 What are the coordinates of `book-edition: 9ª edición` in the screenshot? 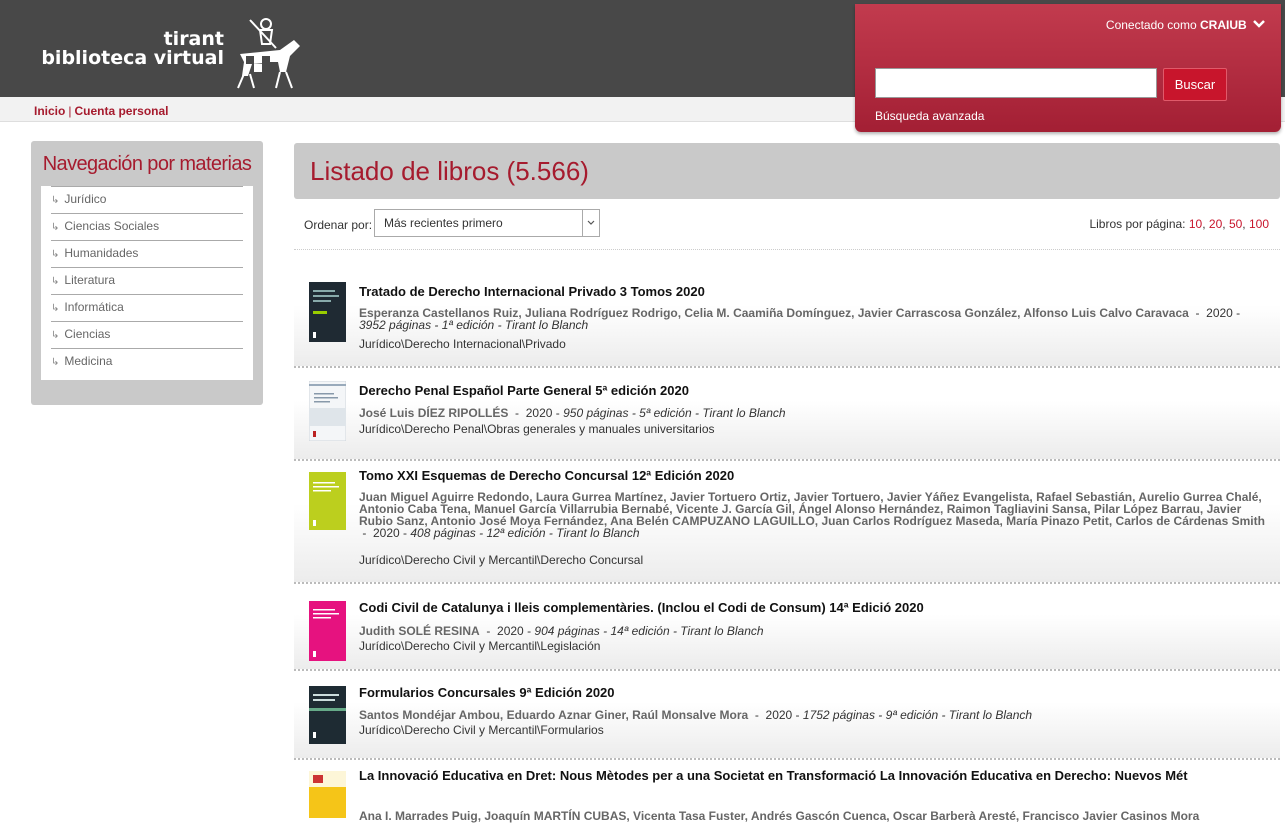 It's located at (912, 715).